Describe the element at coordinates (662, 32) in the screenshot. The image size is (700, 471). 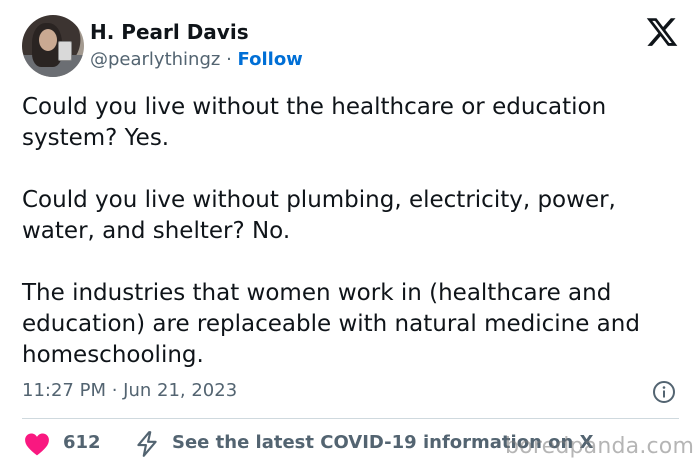
I see `x-logo-icon` at that location.